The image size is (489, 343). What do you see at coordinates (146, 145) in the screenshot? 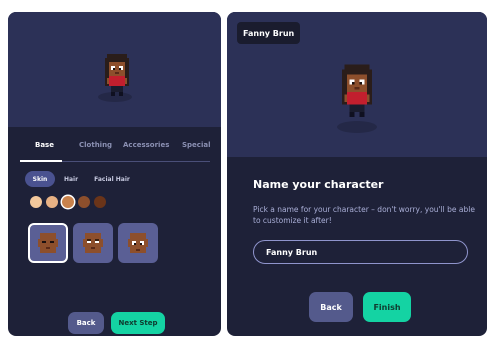
I see `tab-accessories: Accessories` at bounding box center [146, 145].